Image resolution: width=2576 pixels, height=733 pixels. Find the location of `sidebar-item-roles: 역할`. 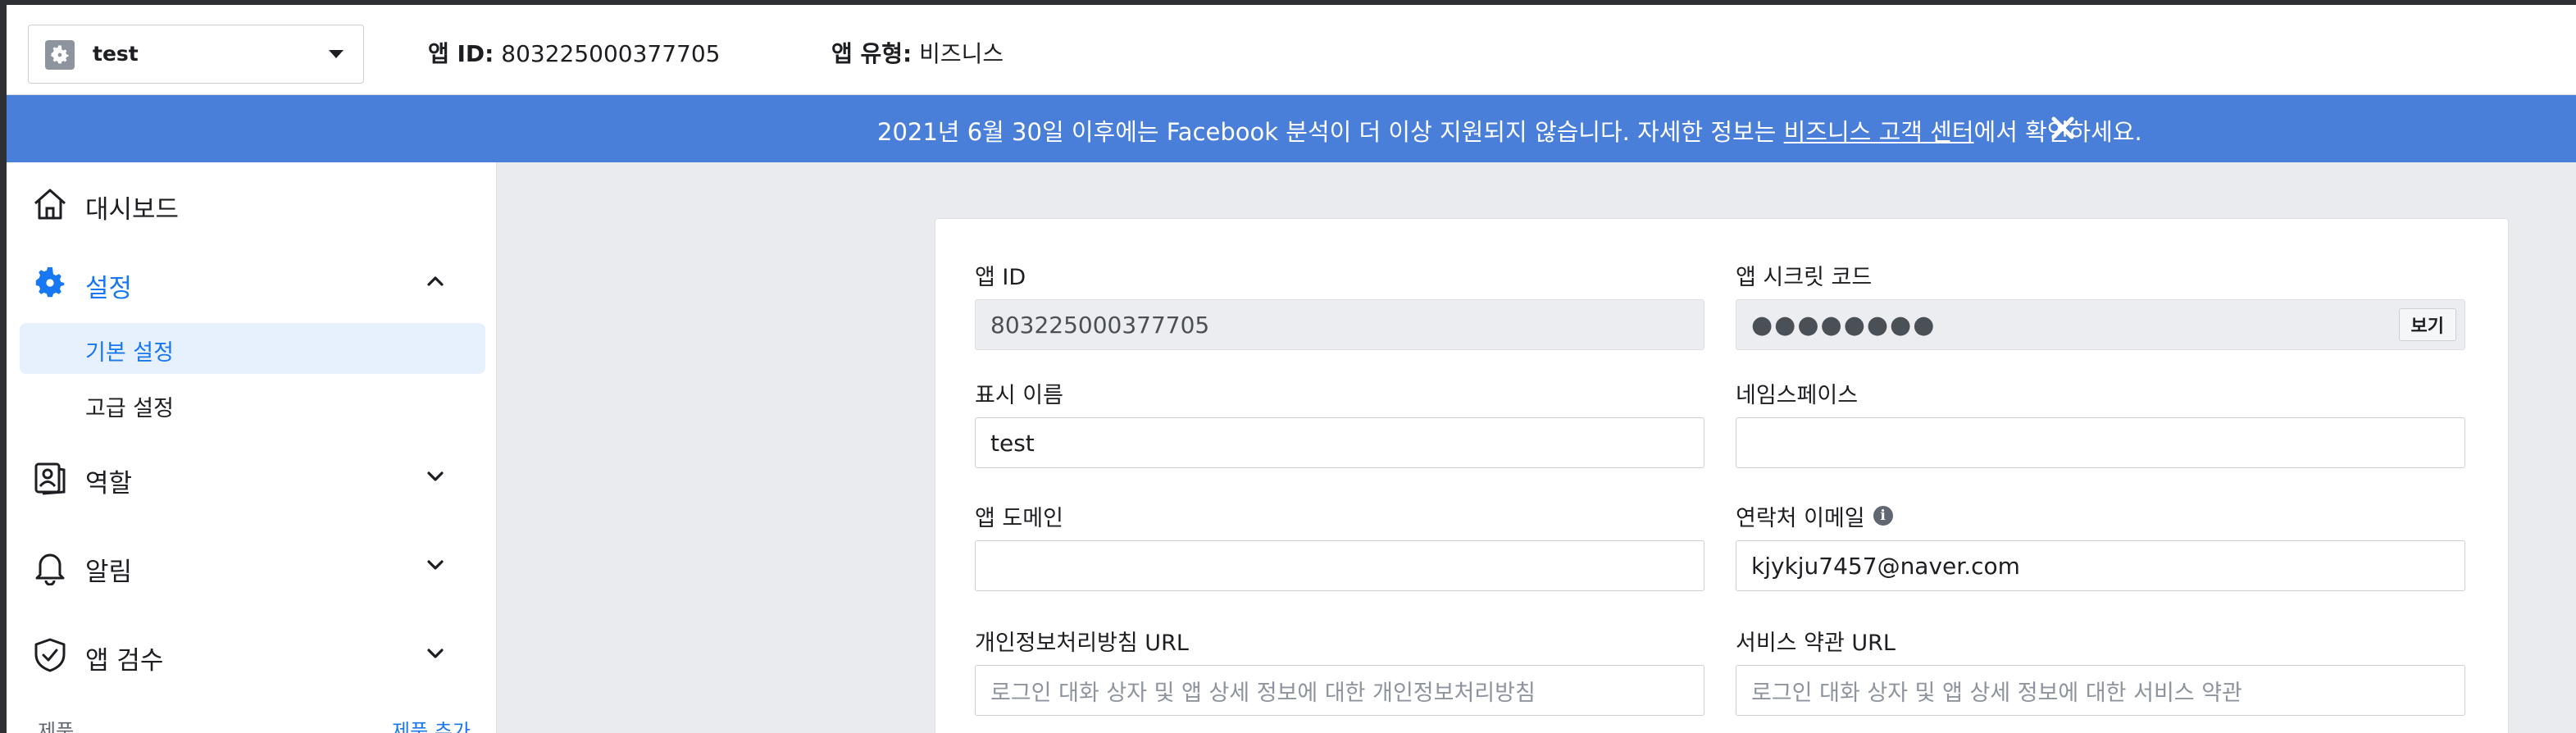

sidebar-item-roles: 역할 is located at coordinates (252, 475).